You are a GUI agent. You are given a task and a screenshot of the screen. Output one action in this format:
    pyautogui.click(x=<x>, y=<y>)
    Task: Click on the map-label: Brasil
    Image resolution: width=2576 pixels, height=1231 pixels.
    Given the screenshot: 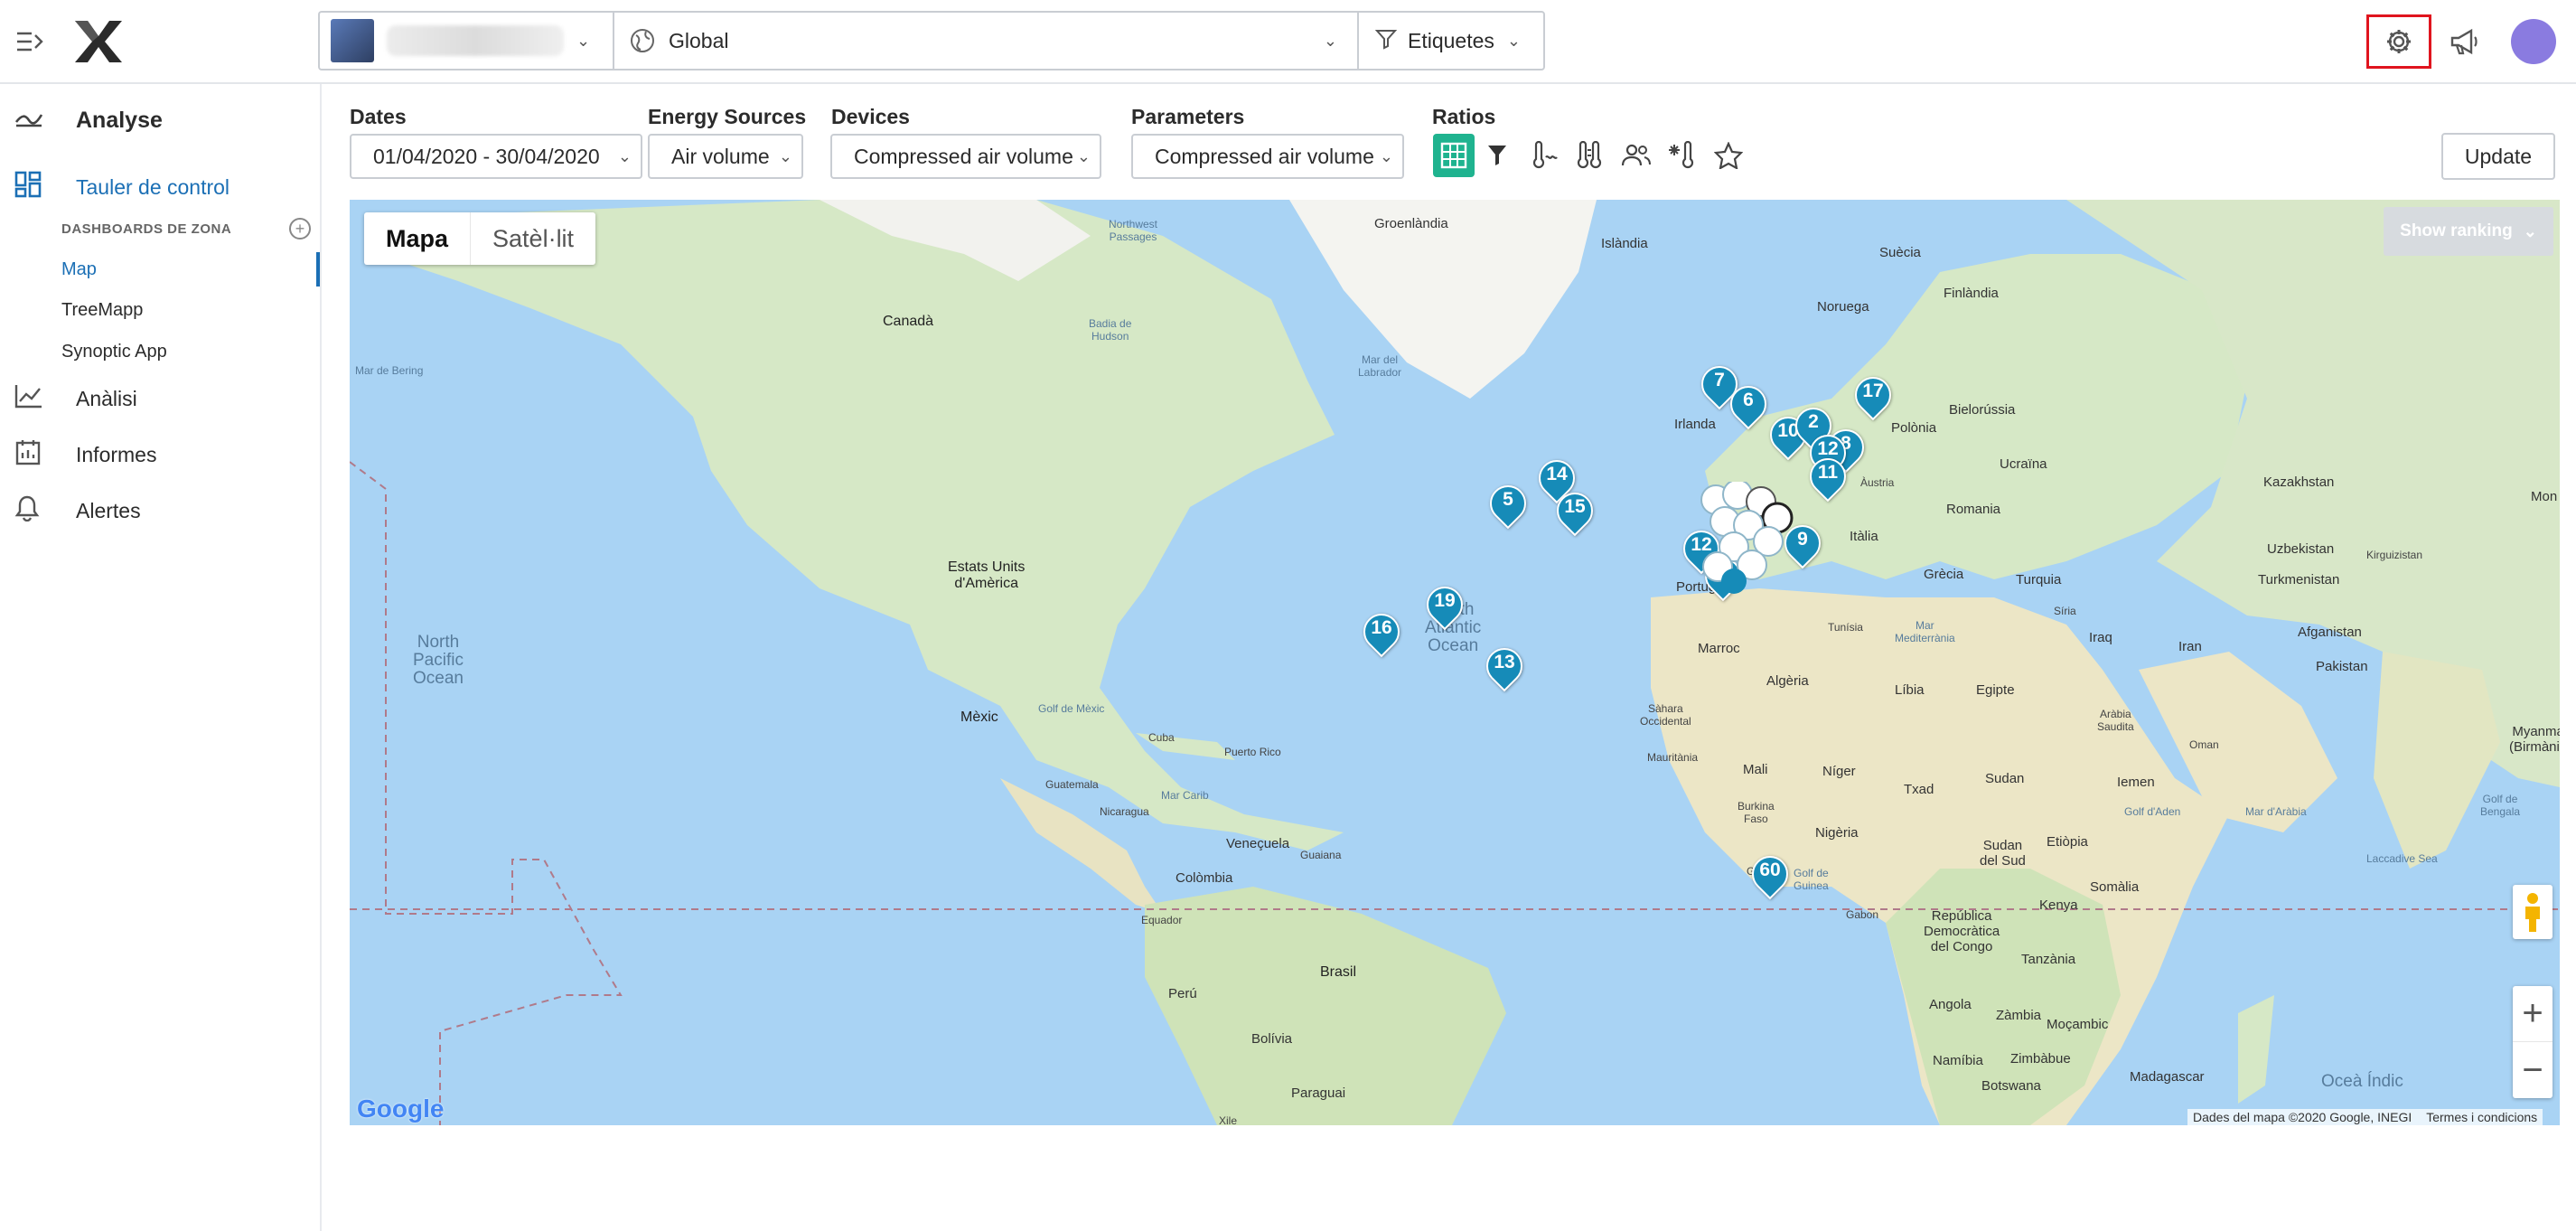 What is the action you would take?
    pyautogui.click(x=1338, y=972)
    